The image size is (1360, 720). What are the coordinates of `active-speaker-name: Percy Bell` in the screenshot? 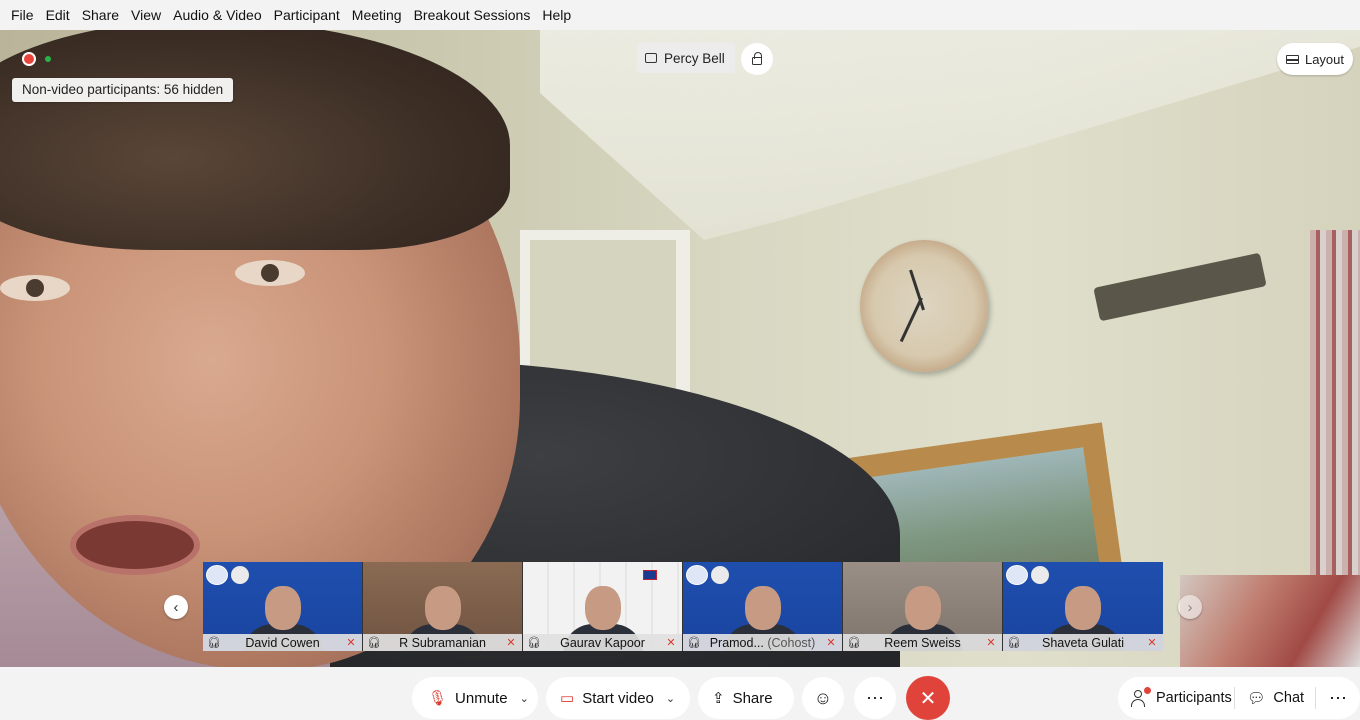 It's located at (694, 58).